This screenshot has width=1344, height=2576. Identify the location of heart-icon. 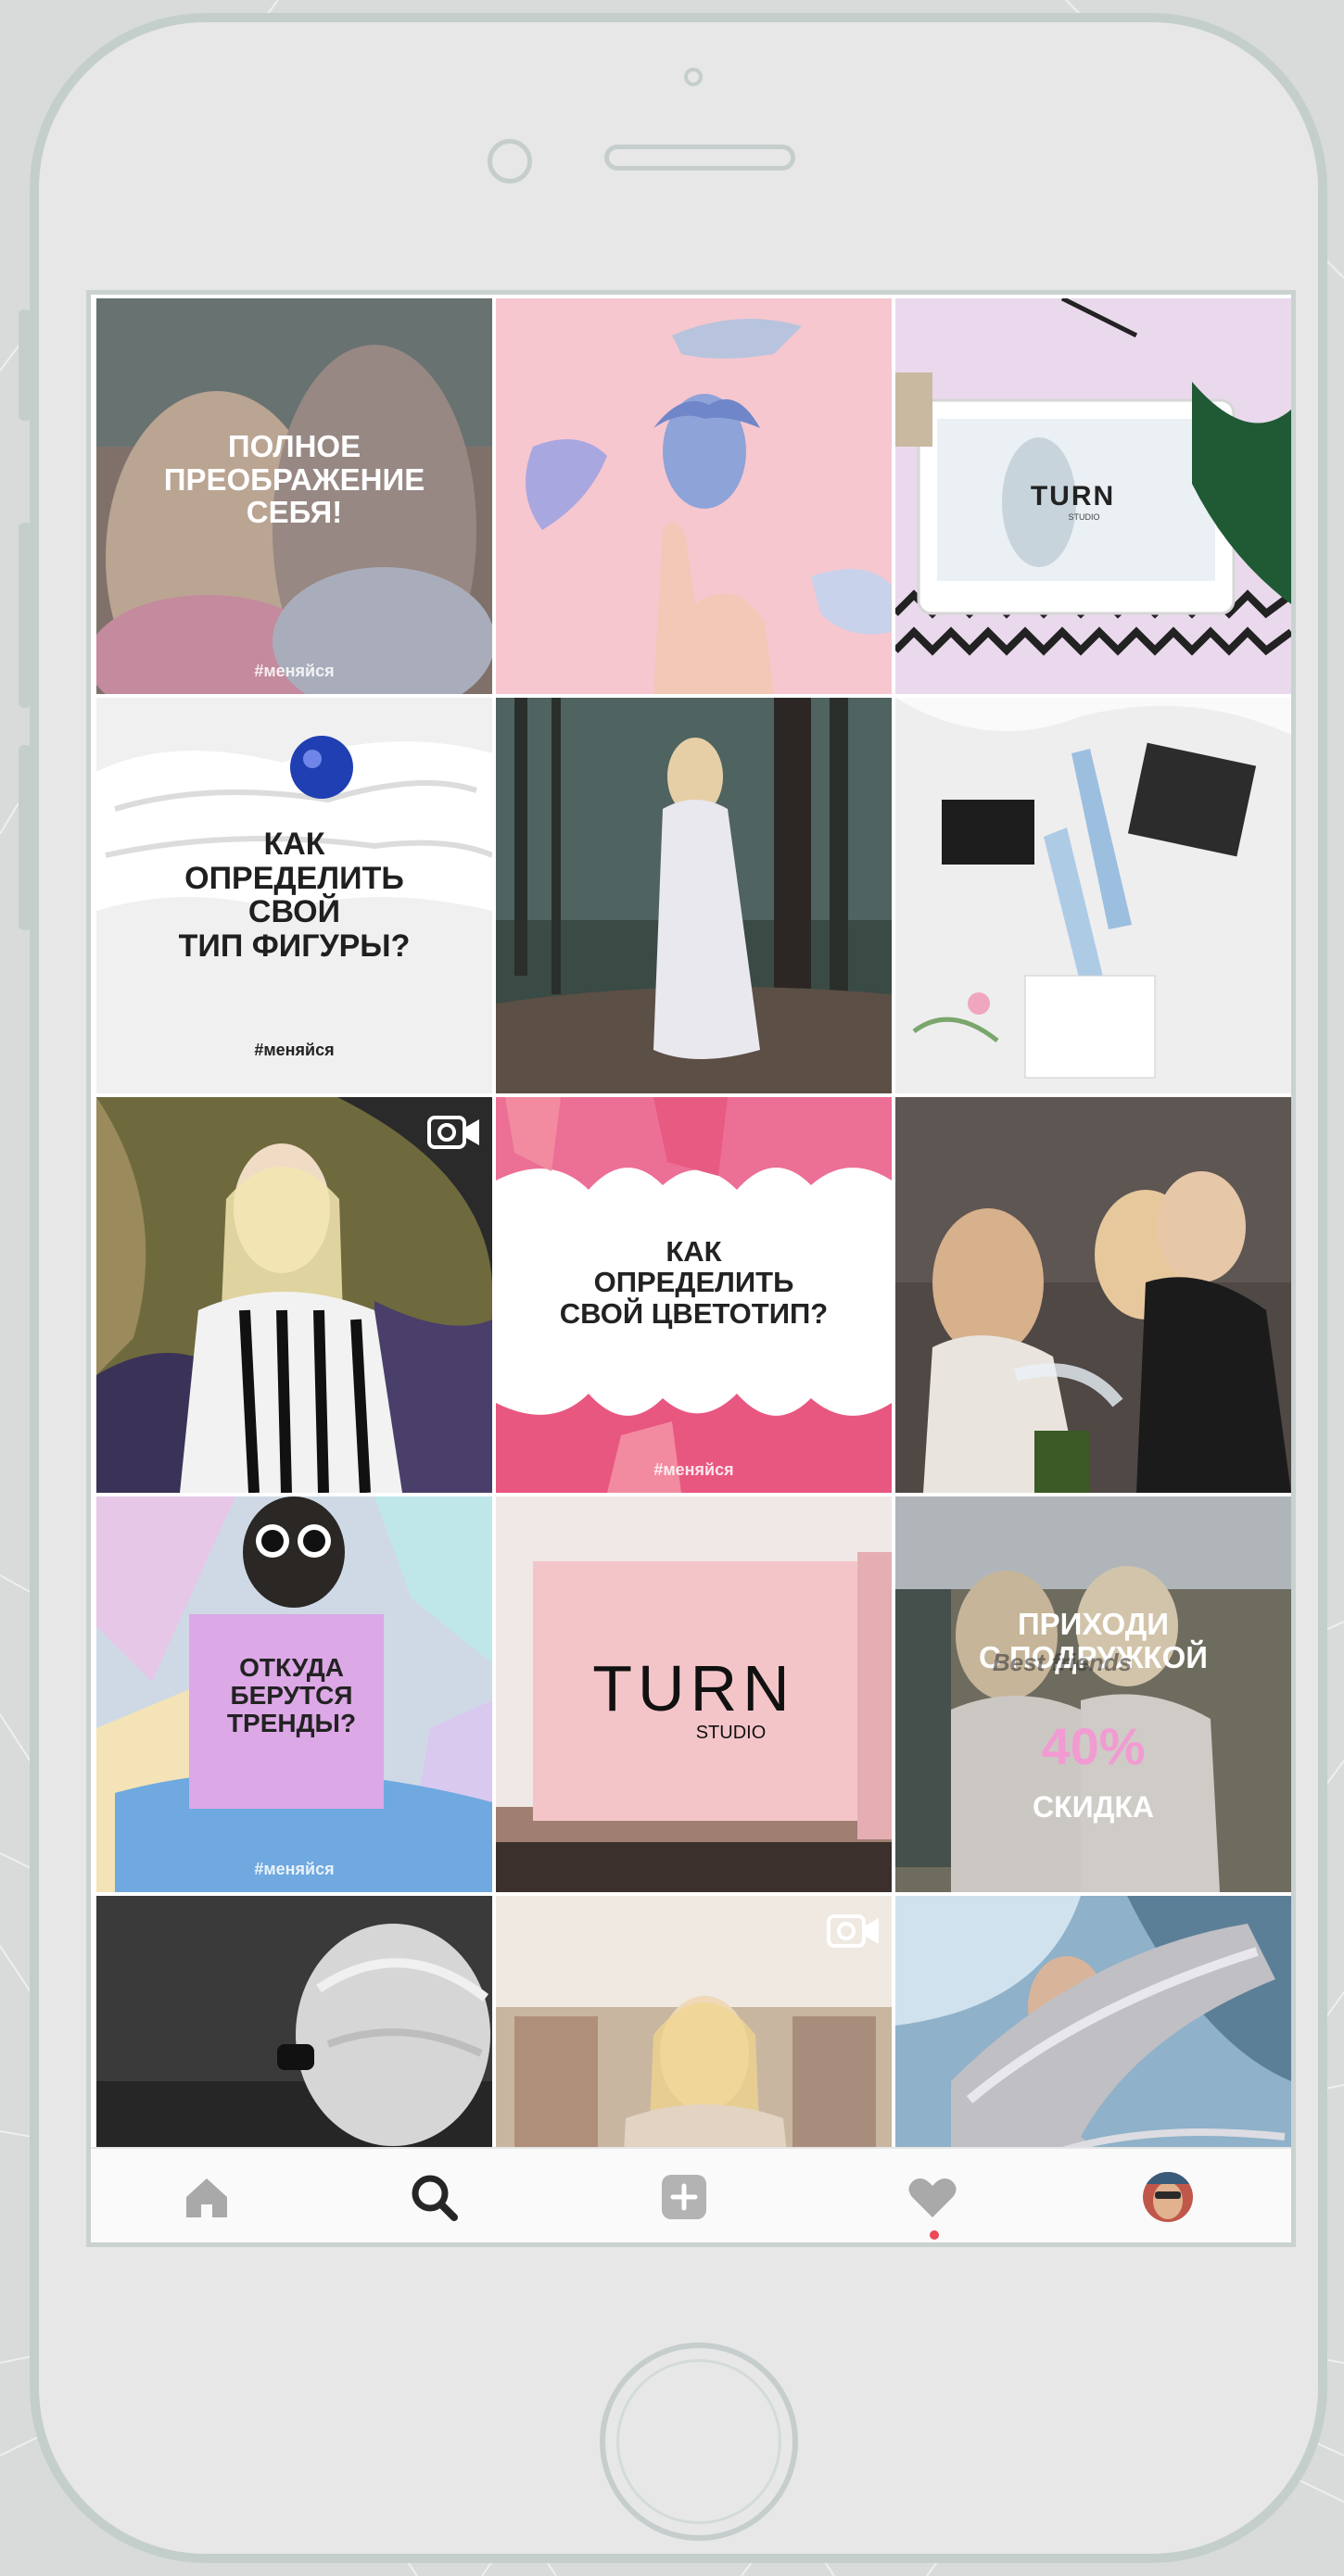
(933, 2197).